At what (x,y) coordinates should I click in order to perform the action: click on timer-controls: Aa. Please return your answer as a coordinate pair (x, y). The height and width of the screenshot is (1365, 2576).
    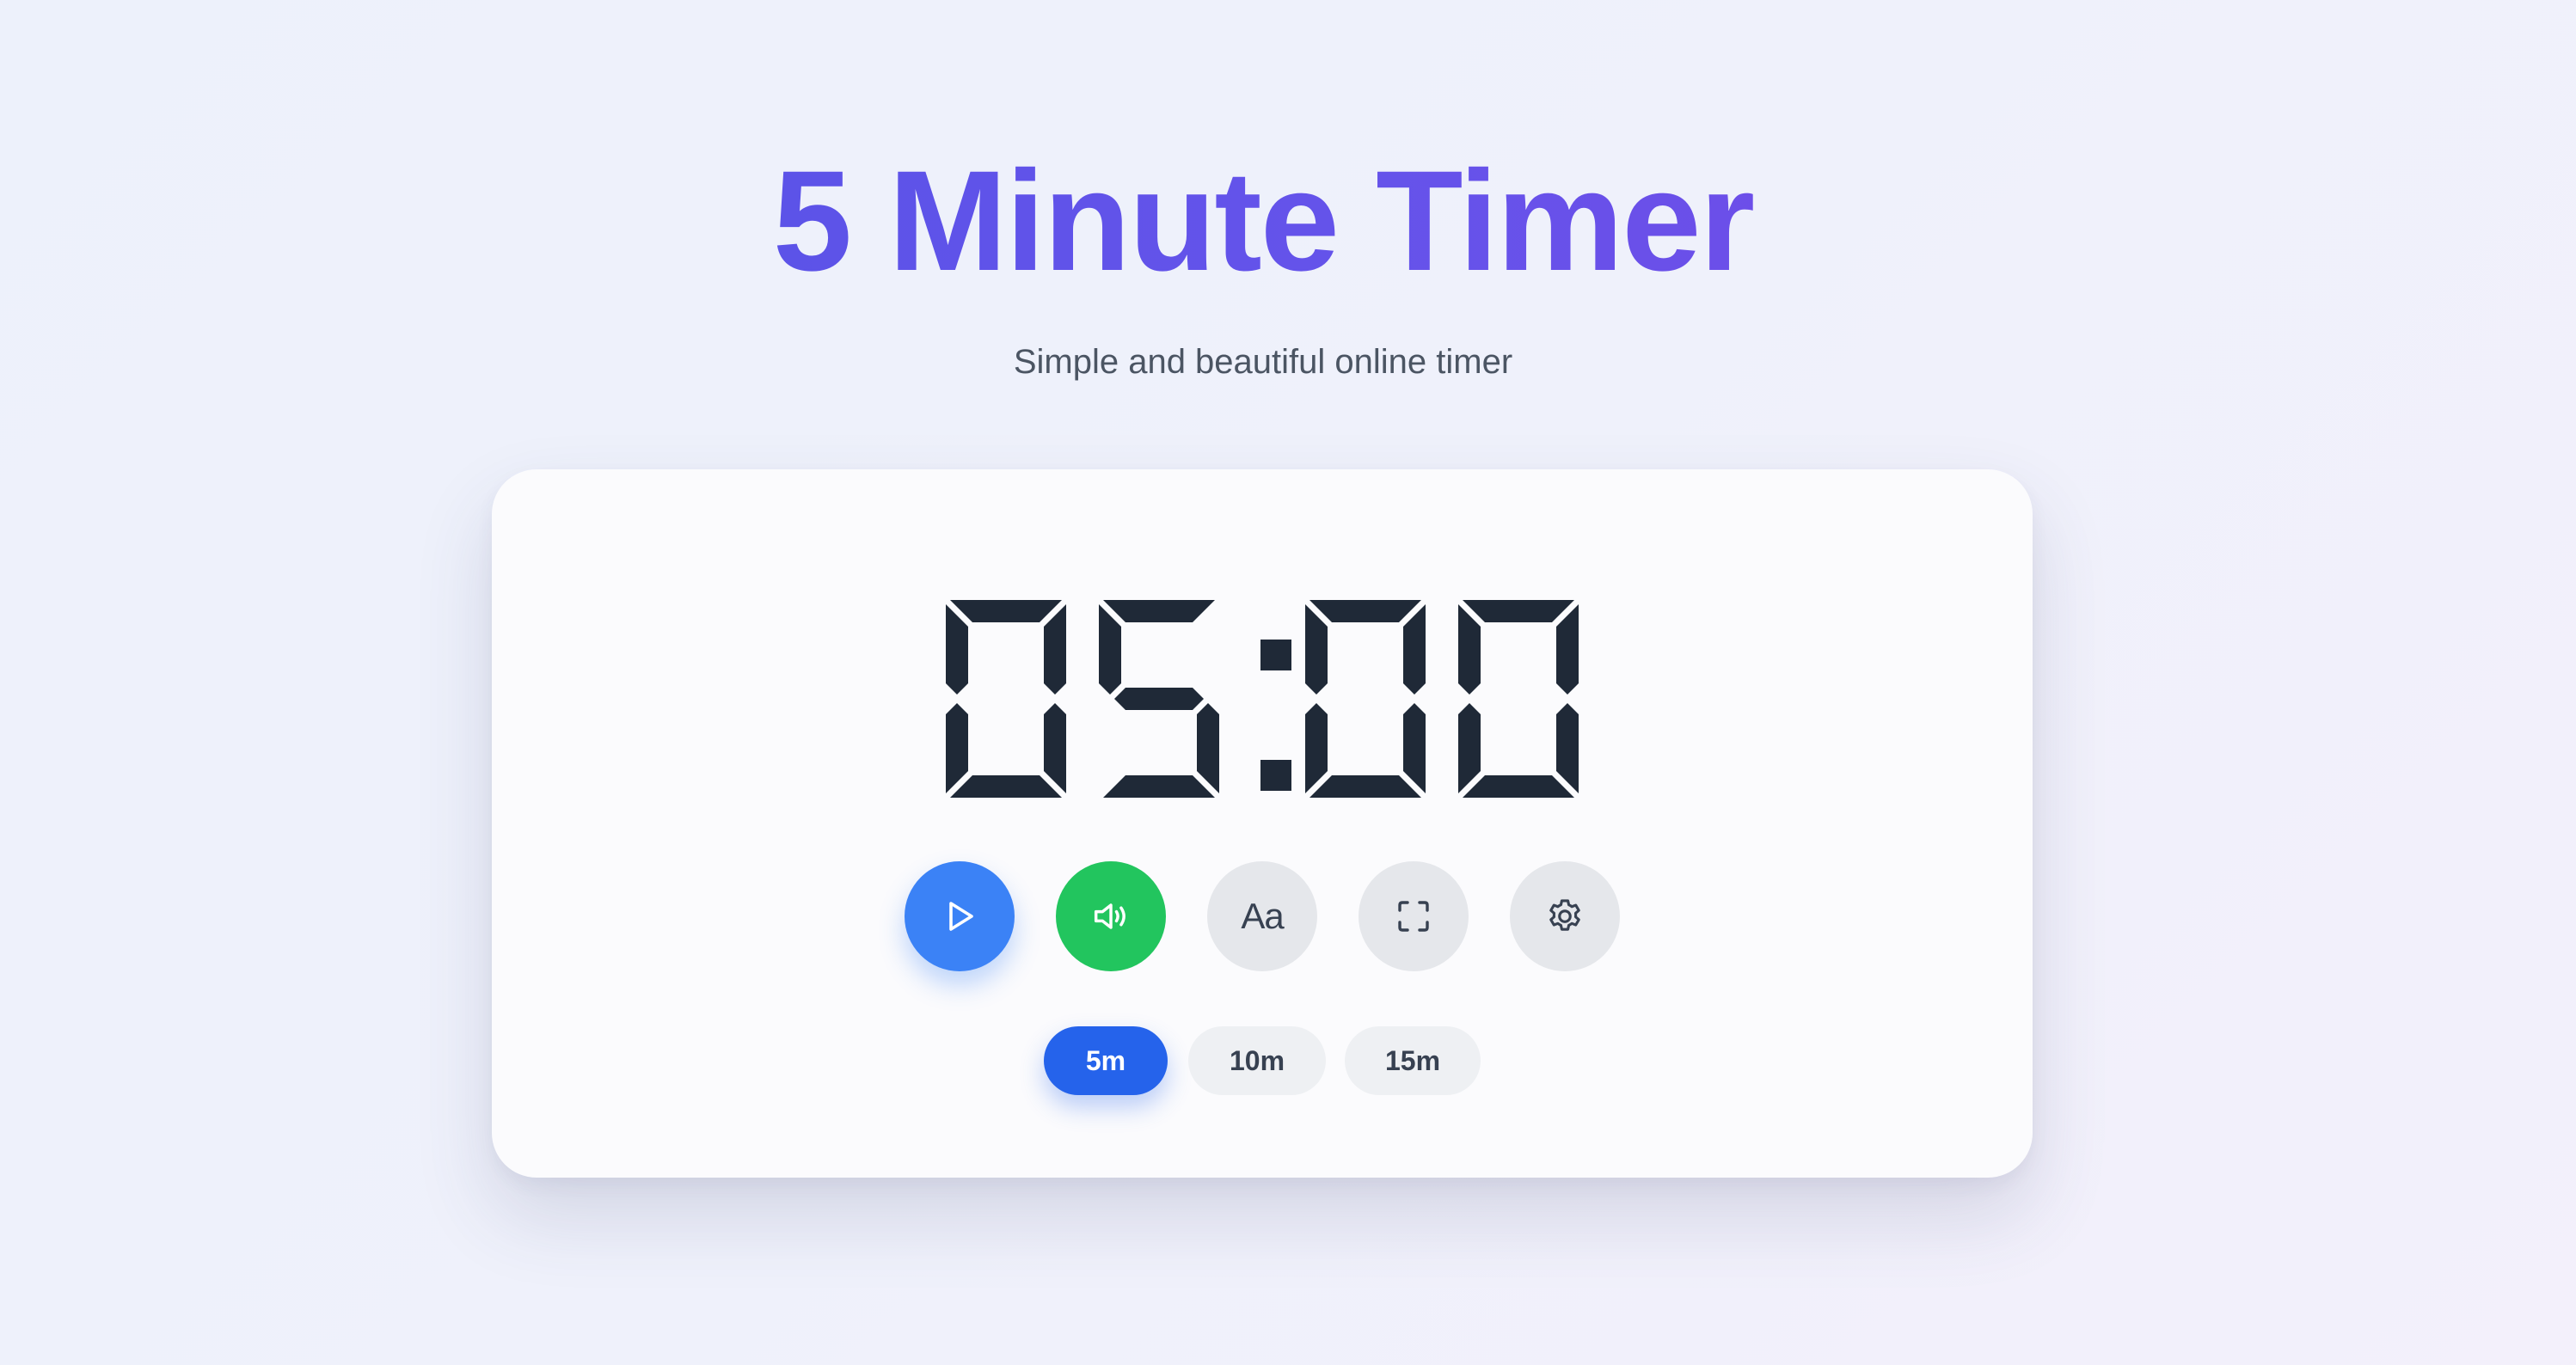
    Looking at the image, I should click on (1262, 917).